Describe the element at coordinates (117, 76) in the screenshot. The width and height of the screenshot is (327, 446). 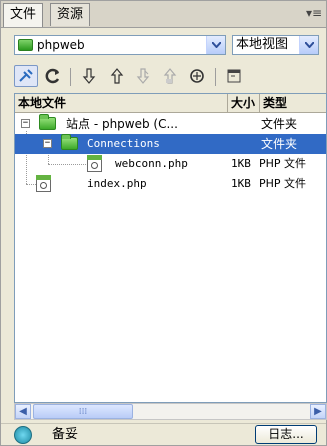
I see `put-icon` at that location.